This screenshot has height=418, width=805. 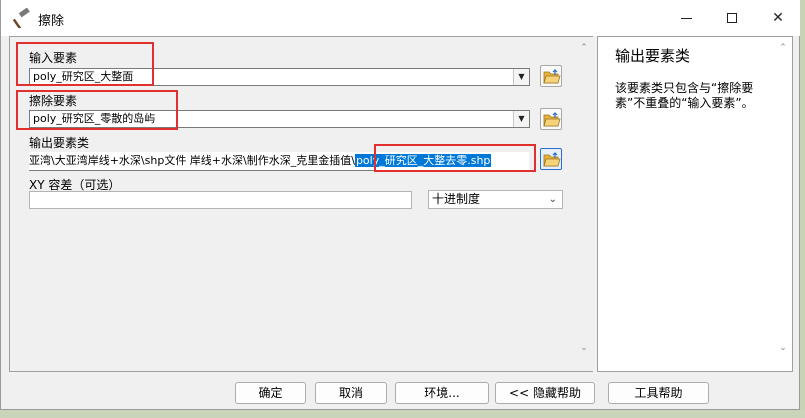 I want to click on hammer-icon, so click(x=21, y=18).